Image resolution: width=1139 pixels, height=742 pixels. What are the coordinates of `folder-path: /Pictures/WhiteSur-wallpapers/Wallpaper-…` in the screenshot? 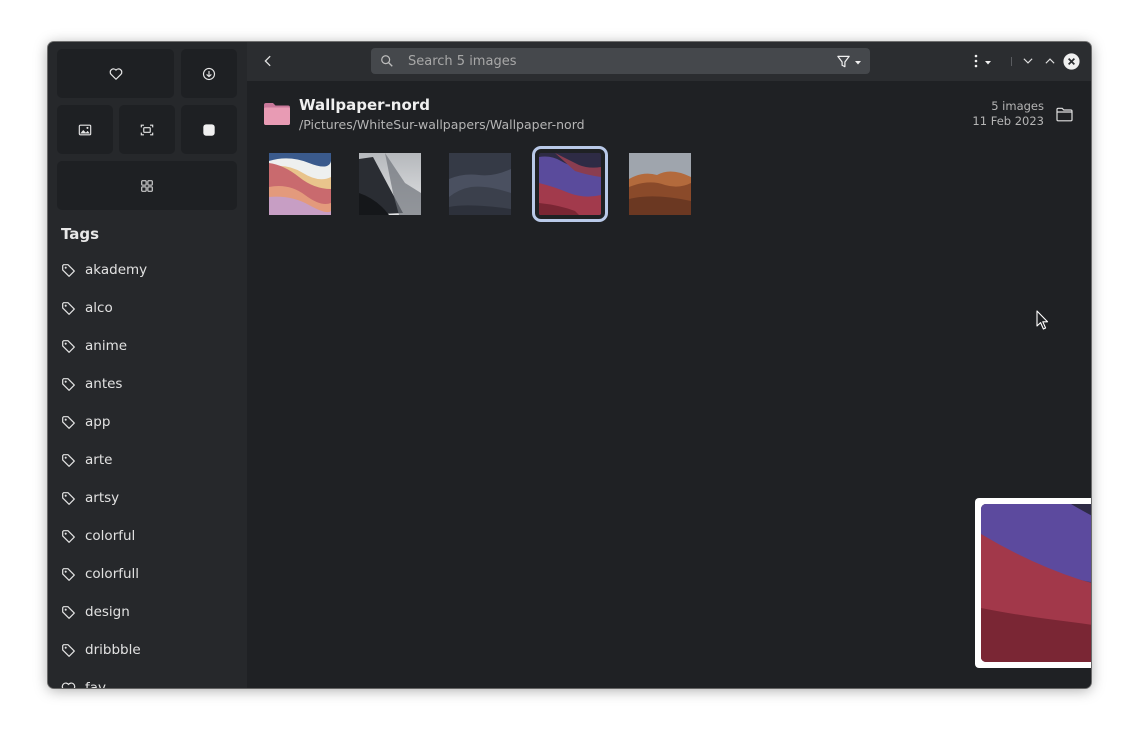 It's located at (442, 124).